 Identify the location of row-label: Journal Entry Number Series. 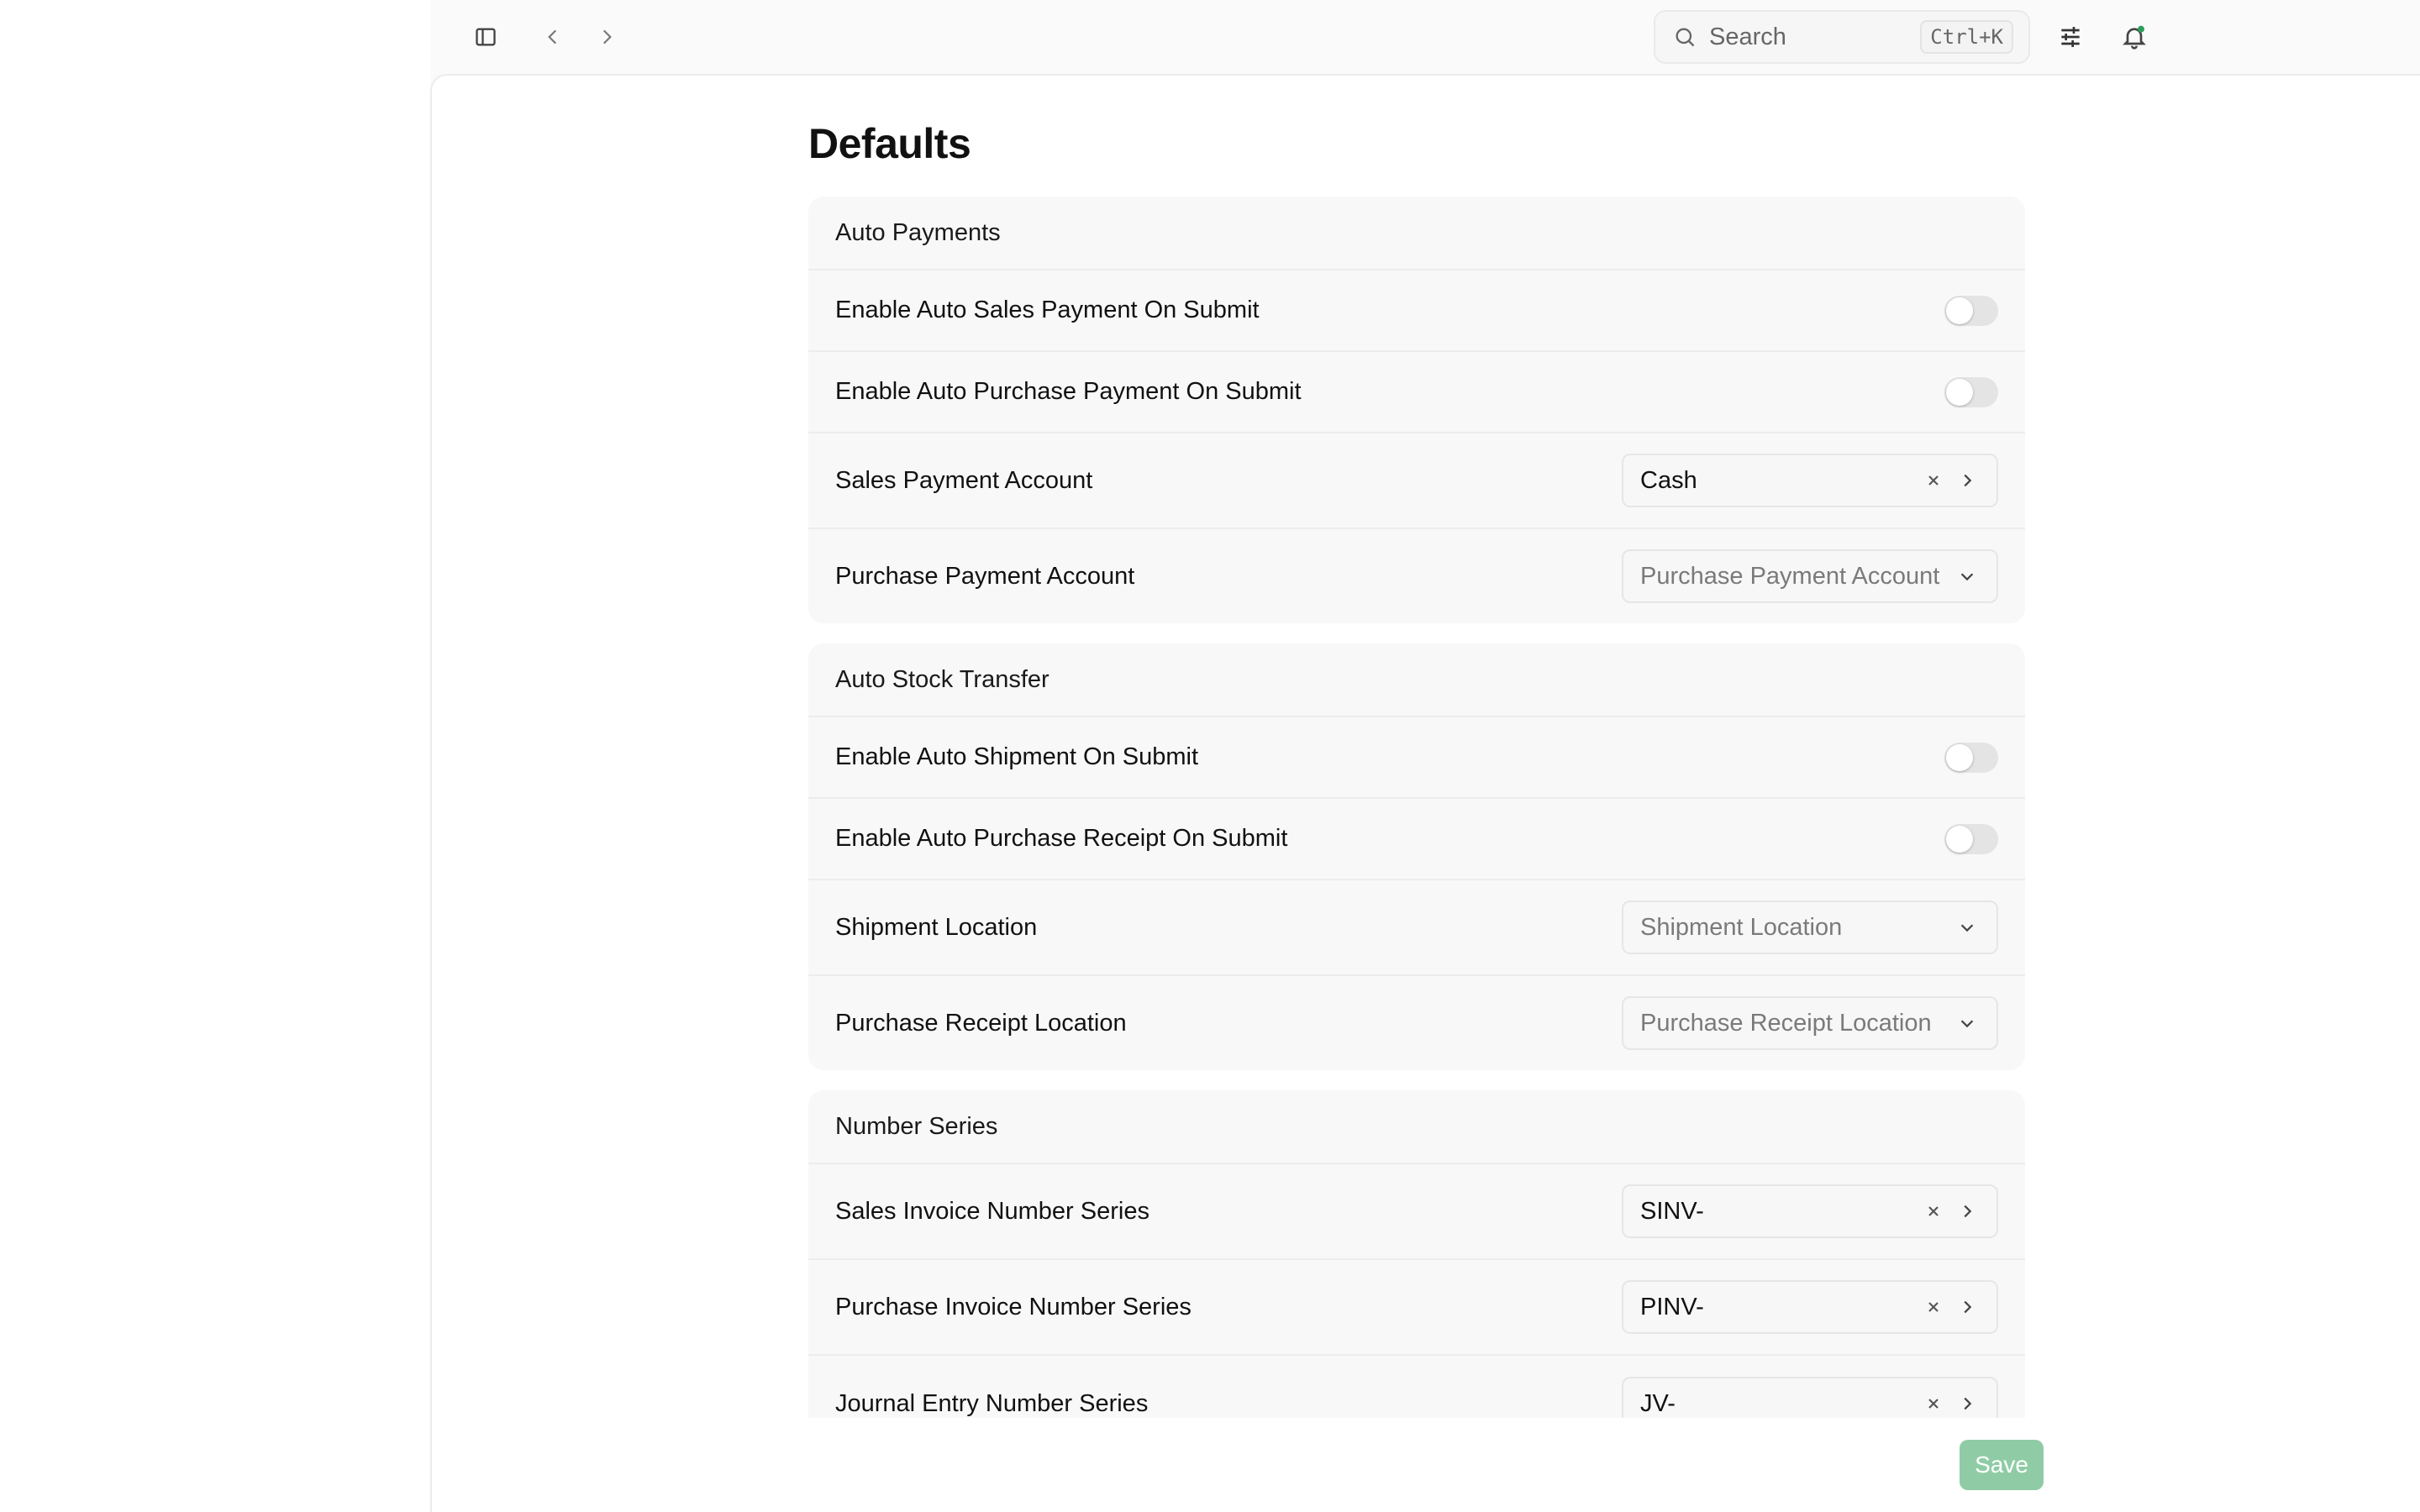
(992, 1403).